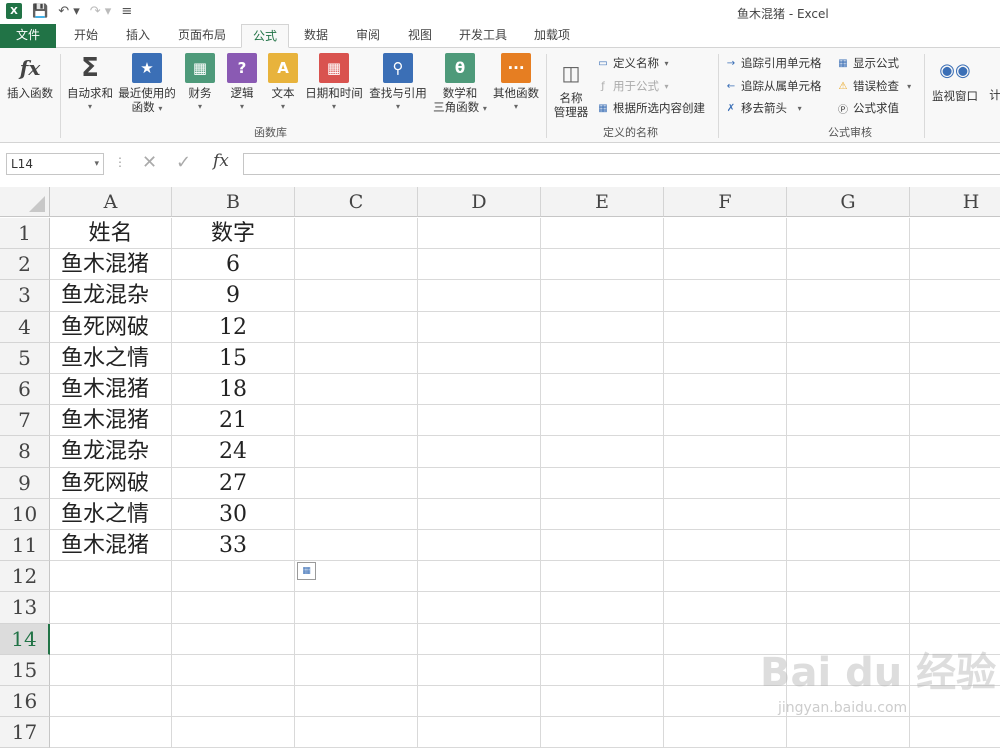  Describe the element at coordinates (763, 108) in the screenshot. I see `remove-arrows-button: ✗ 移去箭头 ▾` at that location.